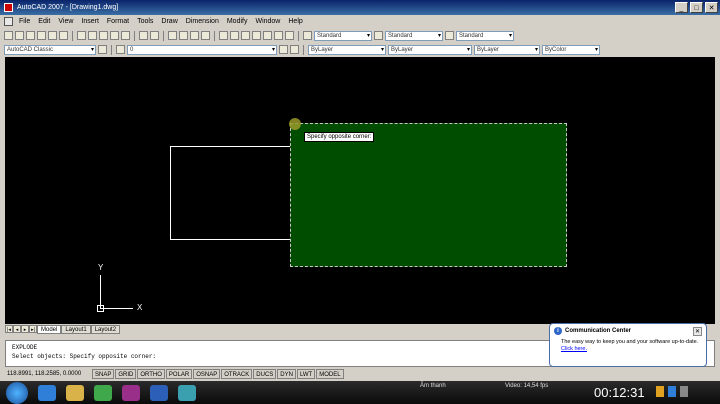 This screenshot has width=720, height=404. What do you see at coordinates (295, 21) in the screenshot?
I see `menu-help: Help` at bounding box center [295, 21].